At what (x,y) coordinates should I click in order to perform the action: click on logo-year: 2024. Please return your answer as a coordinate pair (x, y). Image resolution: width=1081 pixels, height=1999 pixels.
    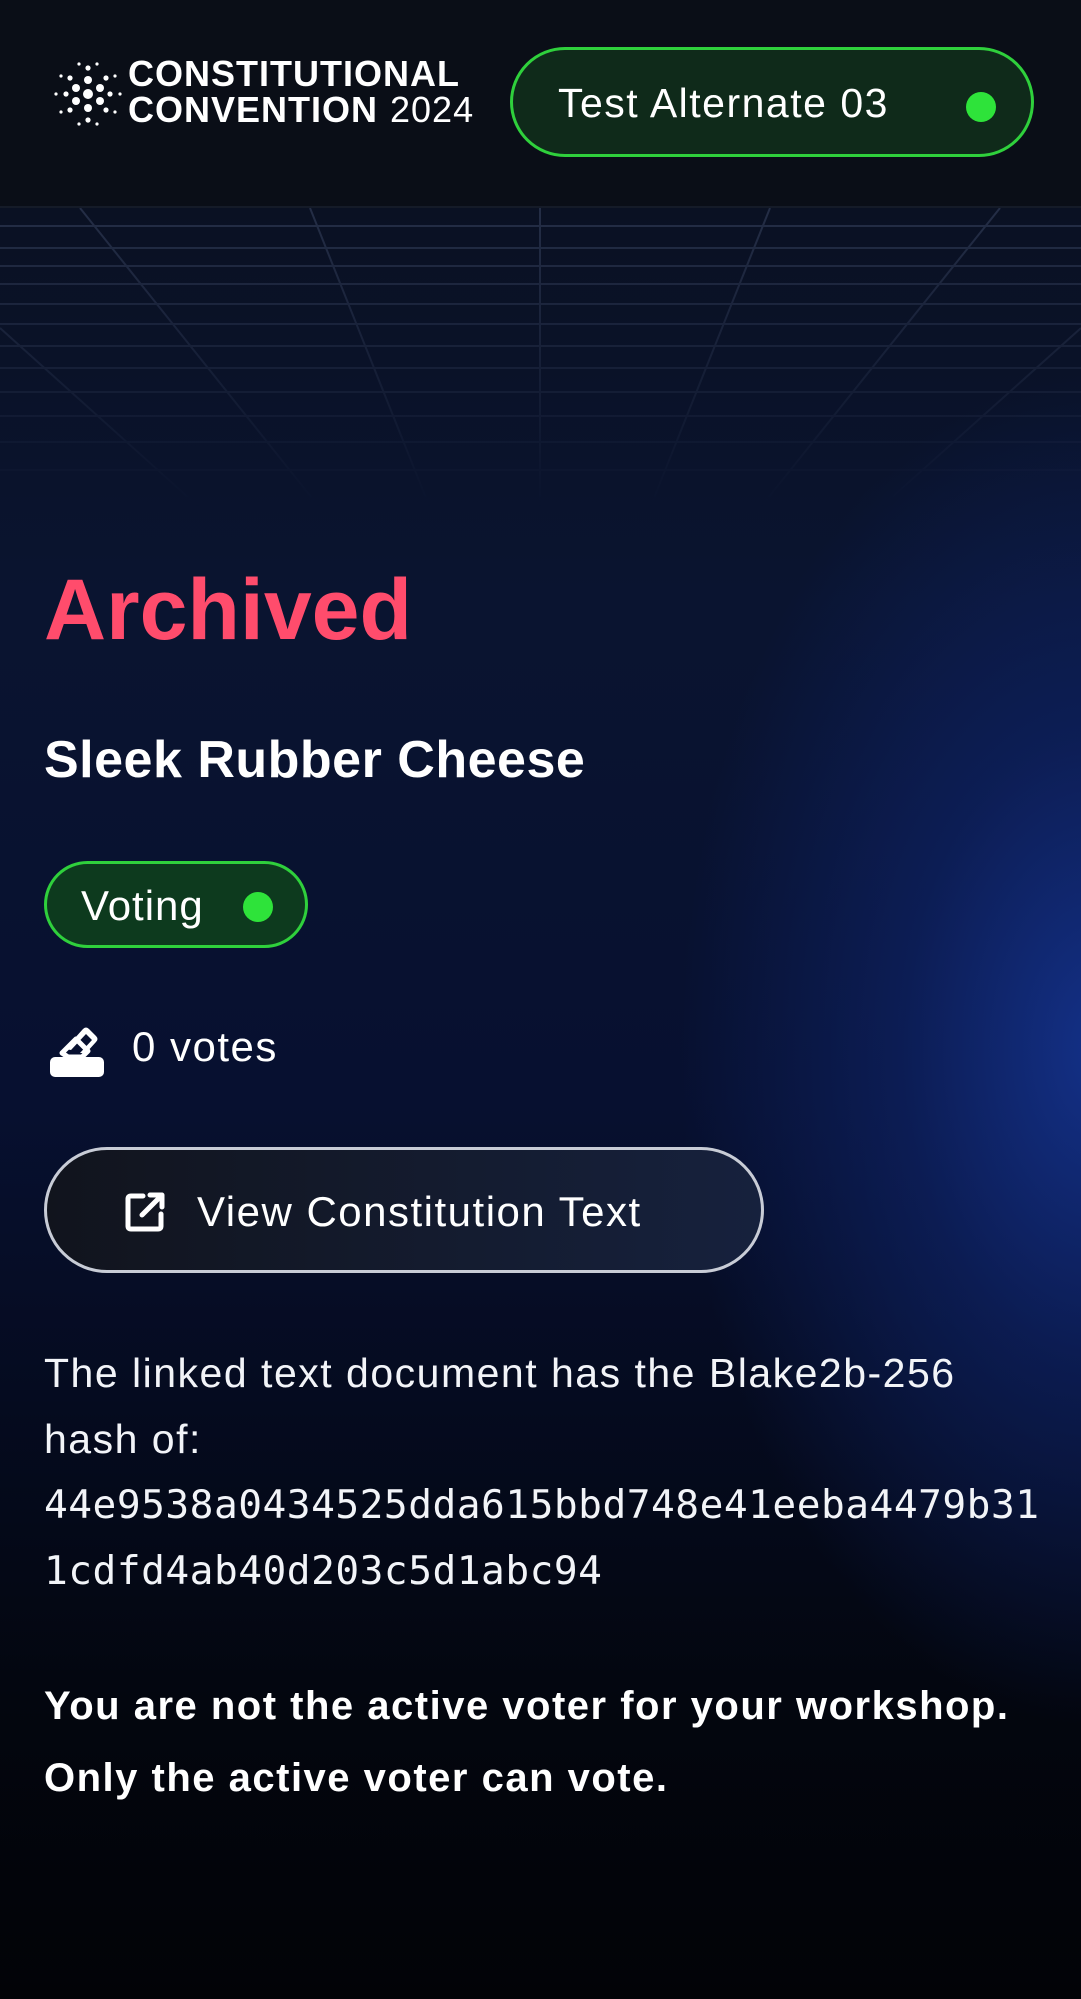
    Looking at the image, I should click on (432, 109).